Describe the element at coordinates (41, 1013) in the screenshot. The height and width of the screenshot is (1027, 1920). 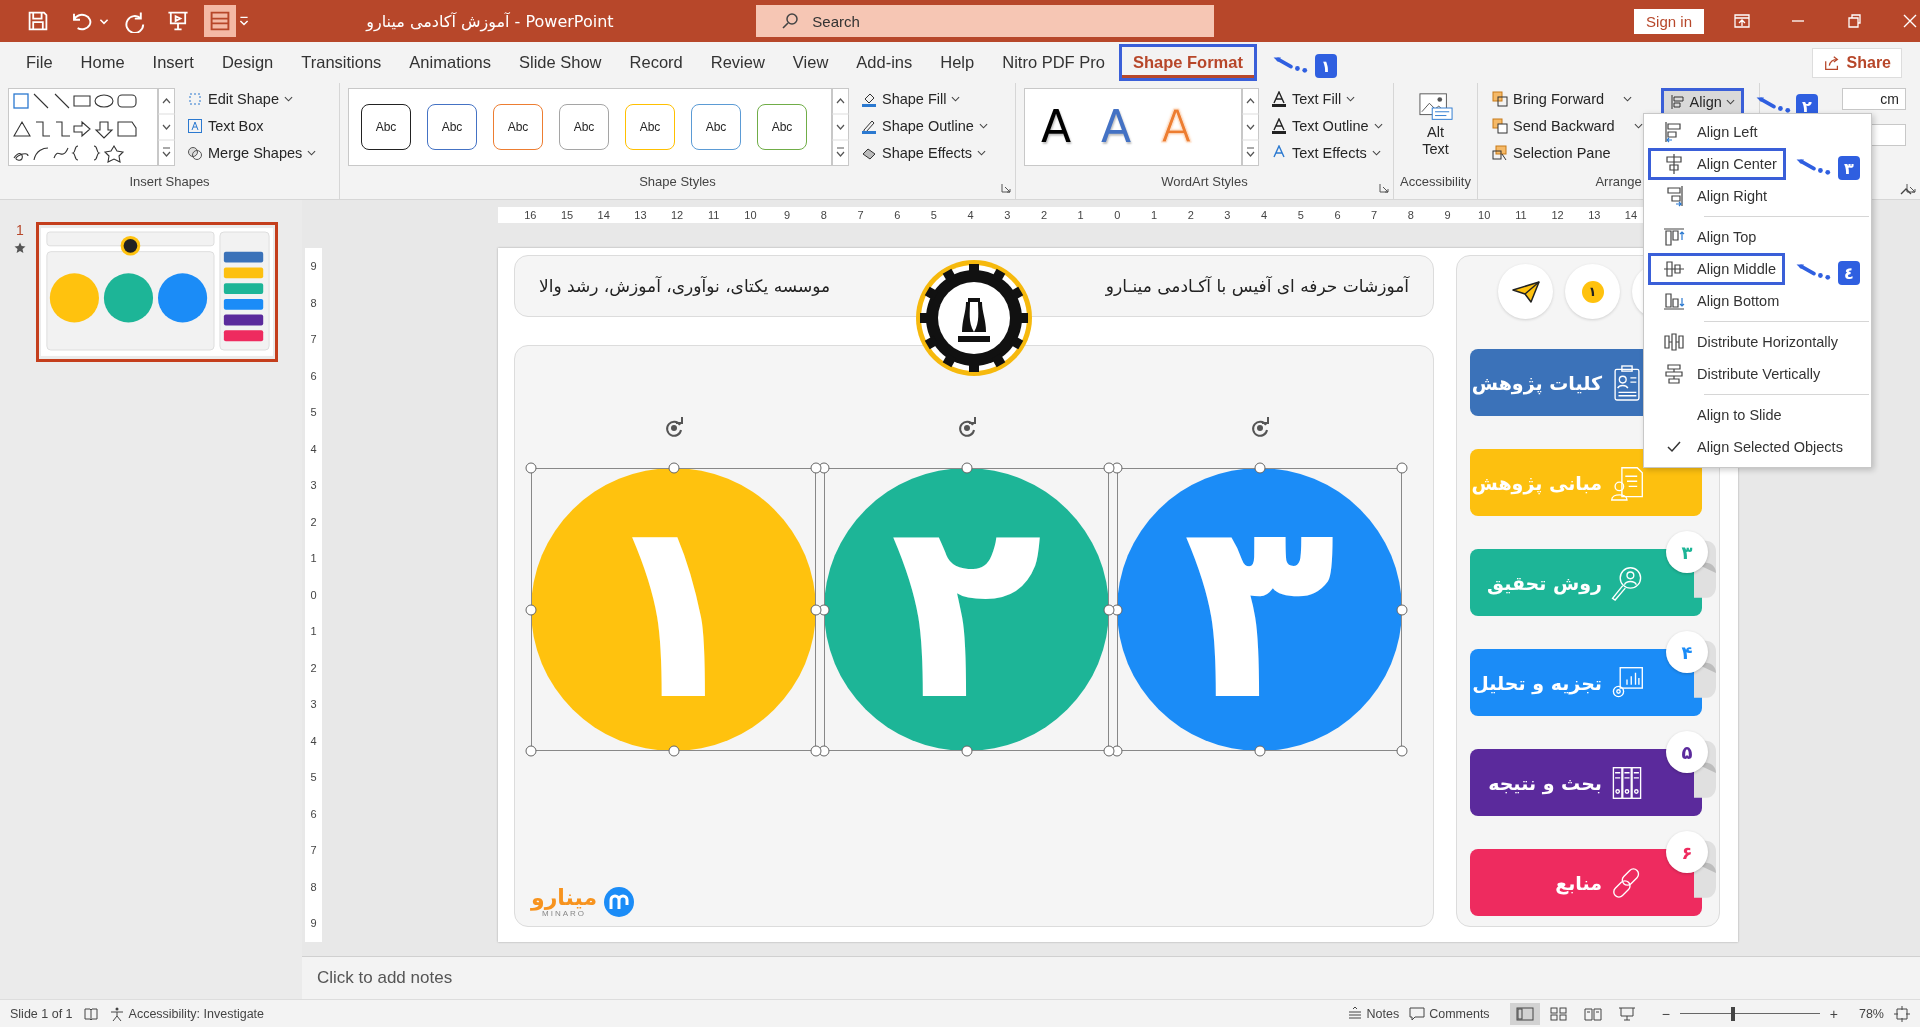
I see `slide-counter: Slide 1 of 1` at that location.